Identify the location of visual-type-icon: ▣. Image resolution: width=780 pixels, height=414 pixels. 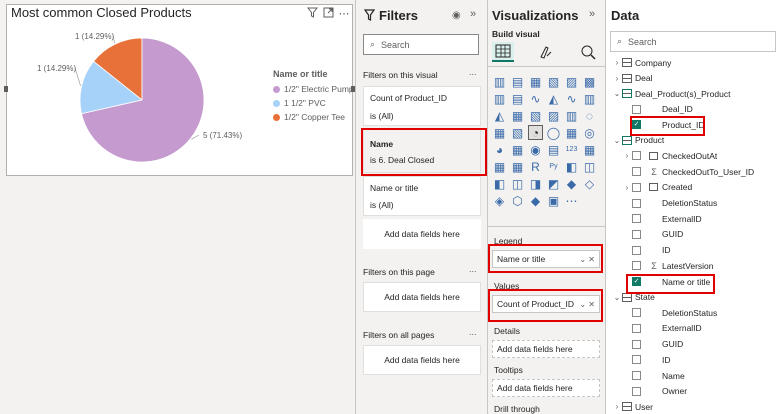
(553, 200).